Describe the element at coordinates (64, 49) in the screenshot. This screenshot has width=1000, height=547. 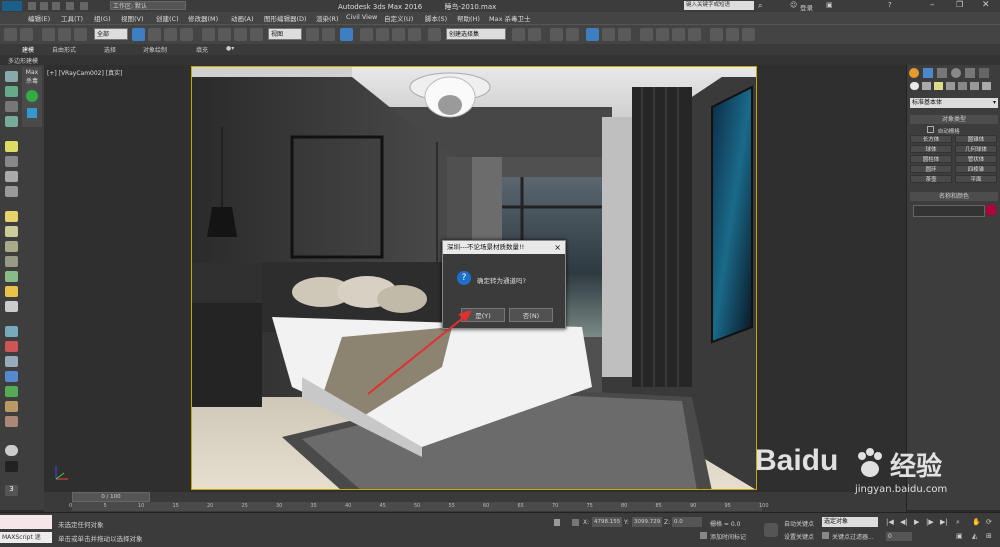
I see `ribbon-tab-freeform: 自由形式` at that location.